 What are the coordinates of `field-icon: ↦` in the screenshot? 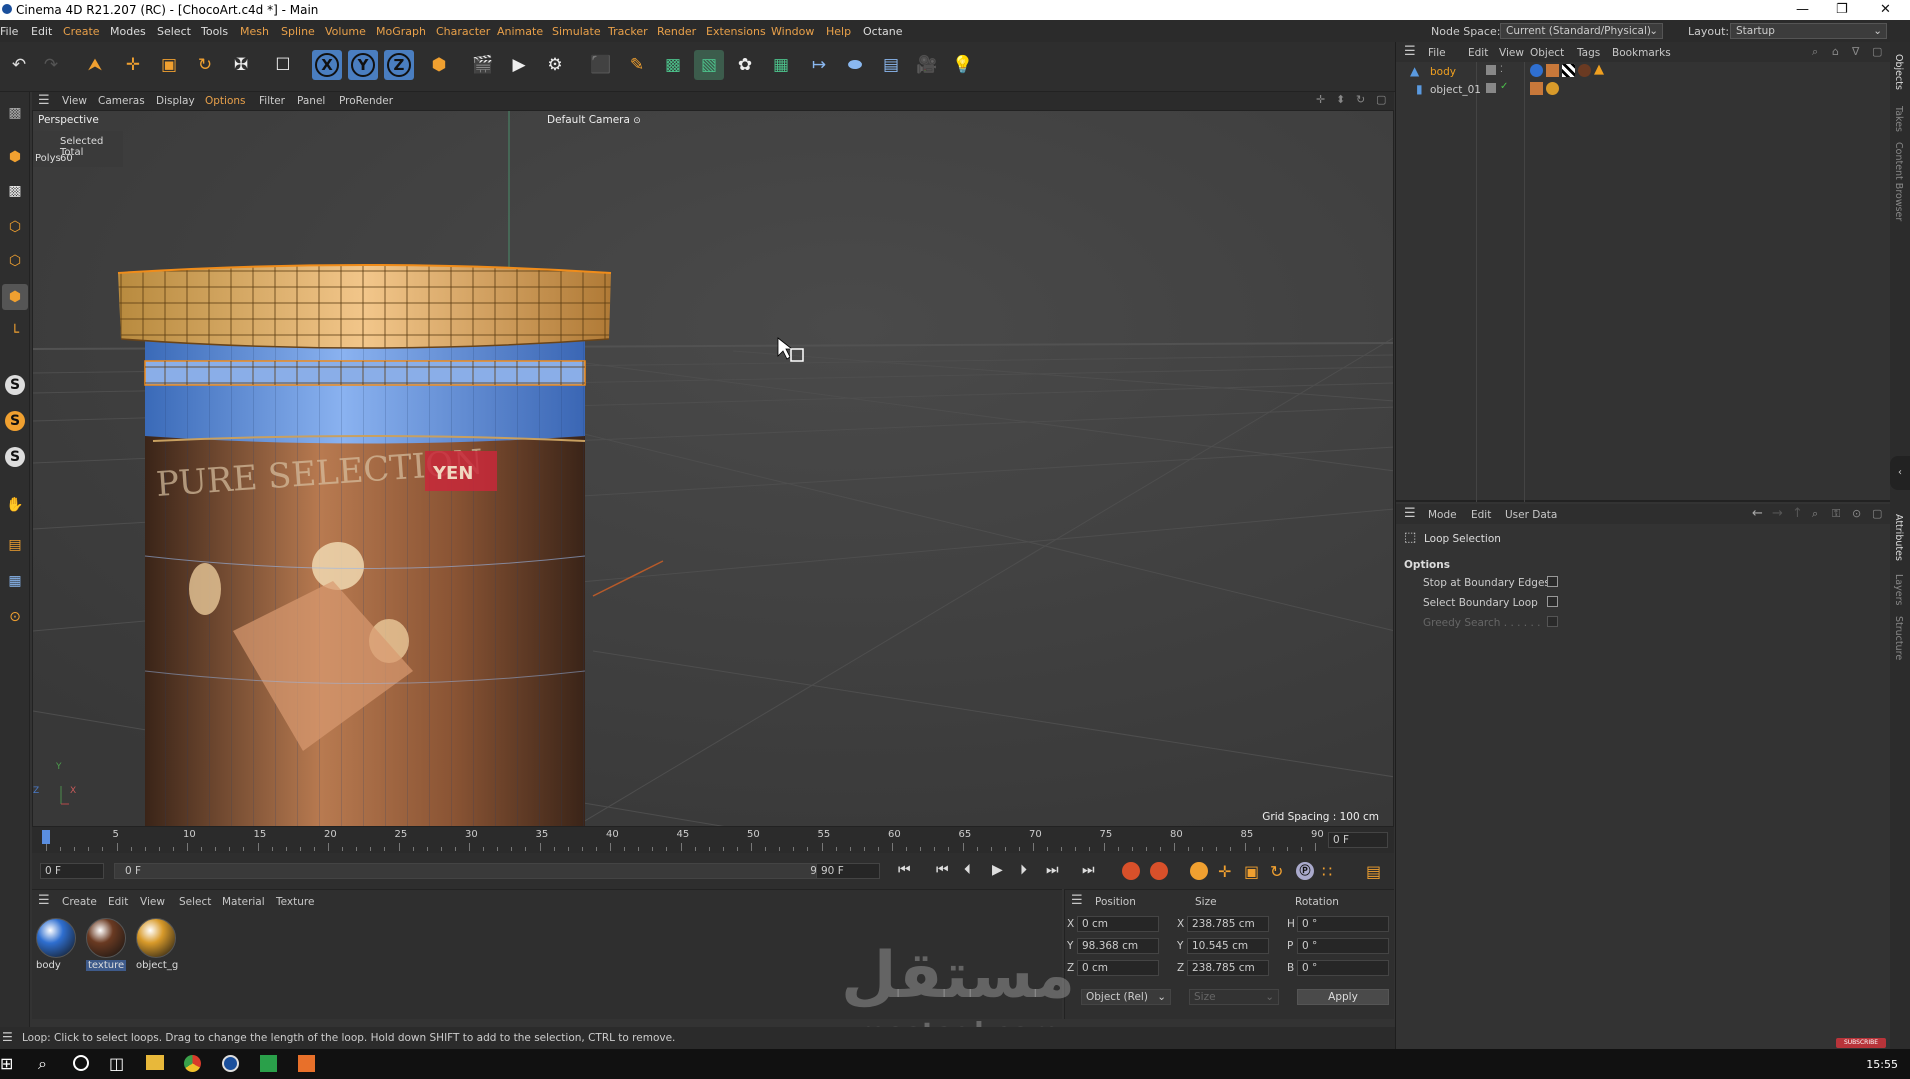 It's located at (819, 65).